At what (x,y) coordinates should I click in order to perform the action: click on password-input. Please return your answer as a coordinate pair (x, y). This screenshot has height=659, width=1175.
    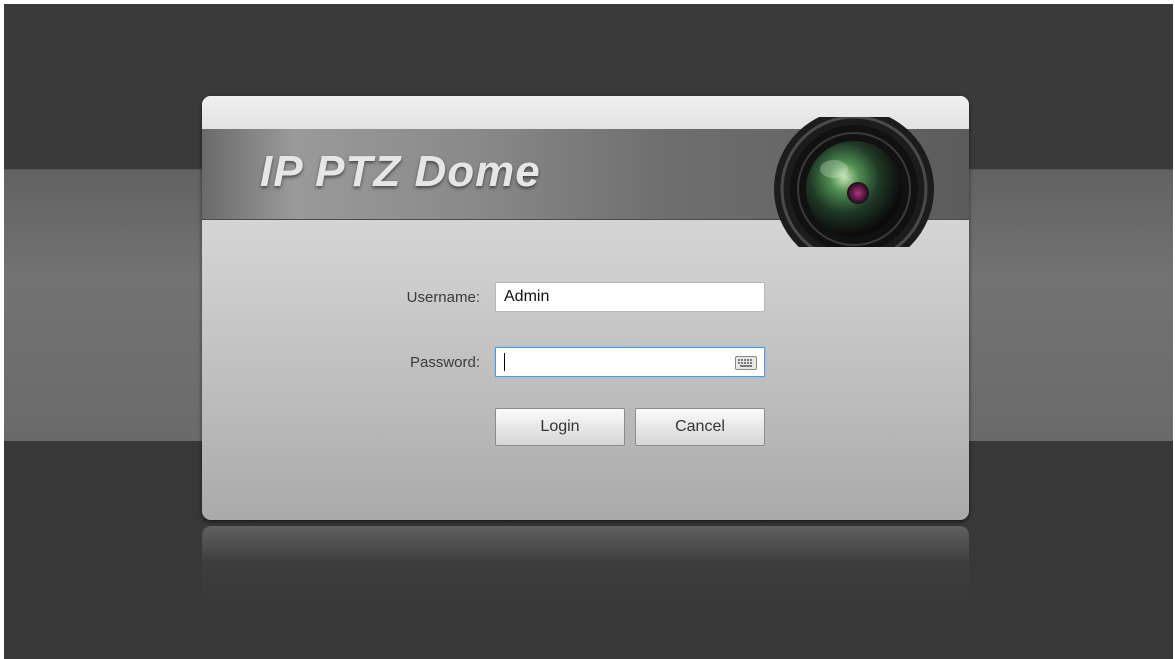
    Looking at the image, I should click on (630, 362).